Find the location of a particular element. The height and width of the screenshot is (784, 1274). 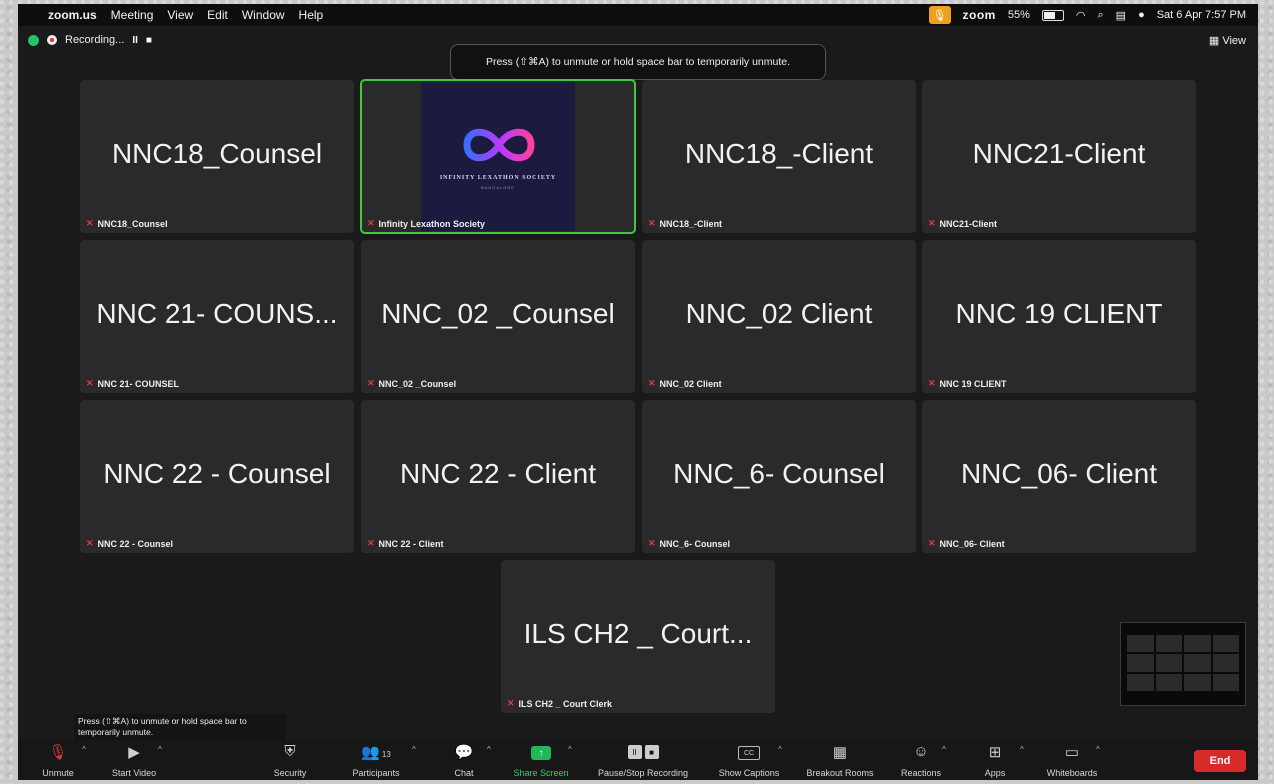

pause-stop-icons: II ■ is located at coordinates (643, 752).